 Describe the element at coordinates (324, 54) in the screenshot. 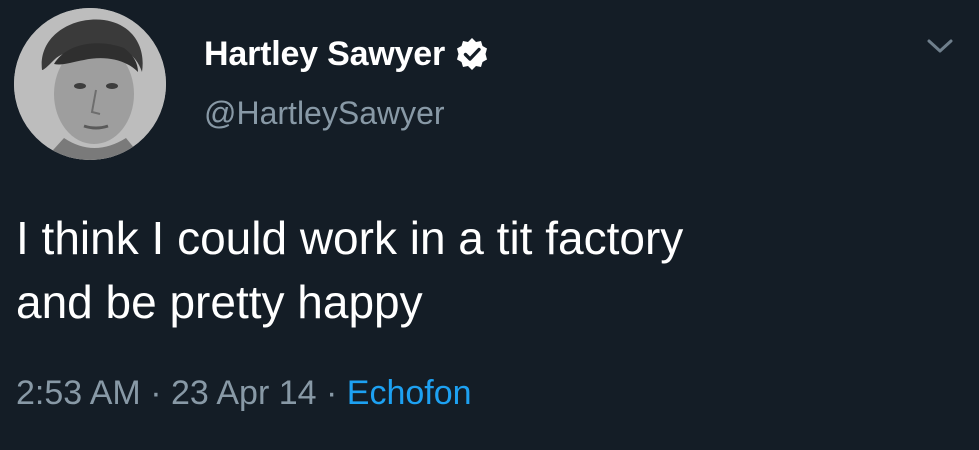

I see `display-name: Hartley Sawyer` at that location.